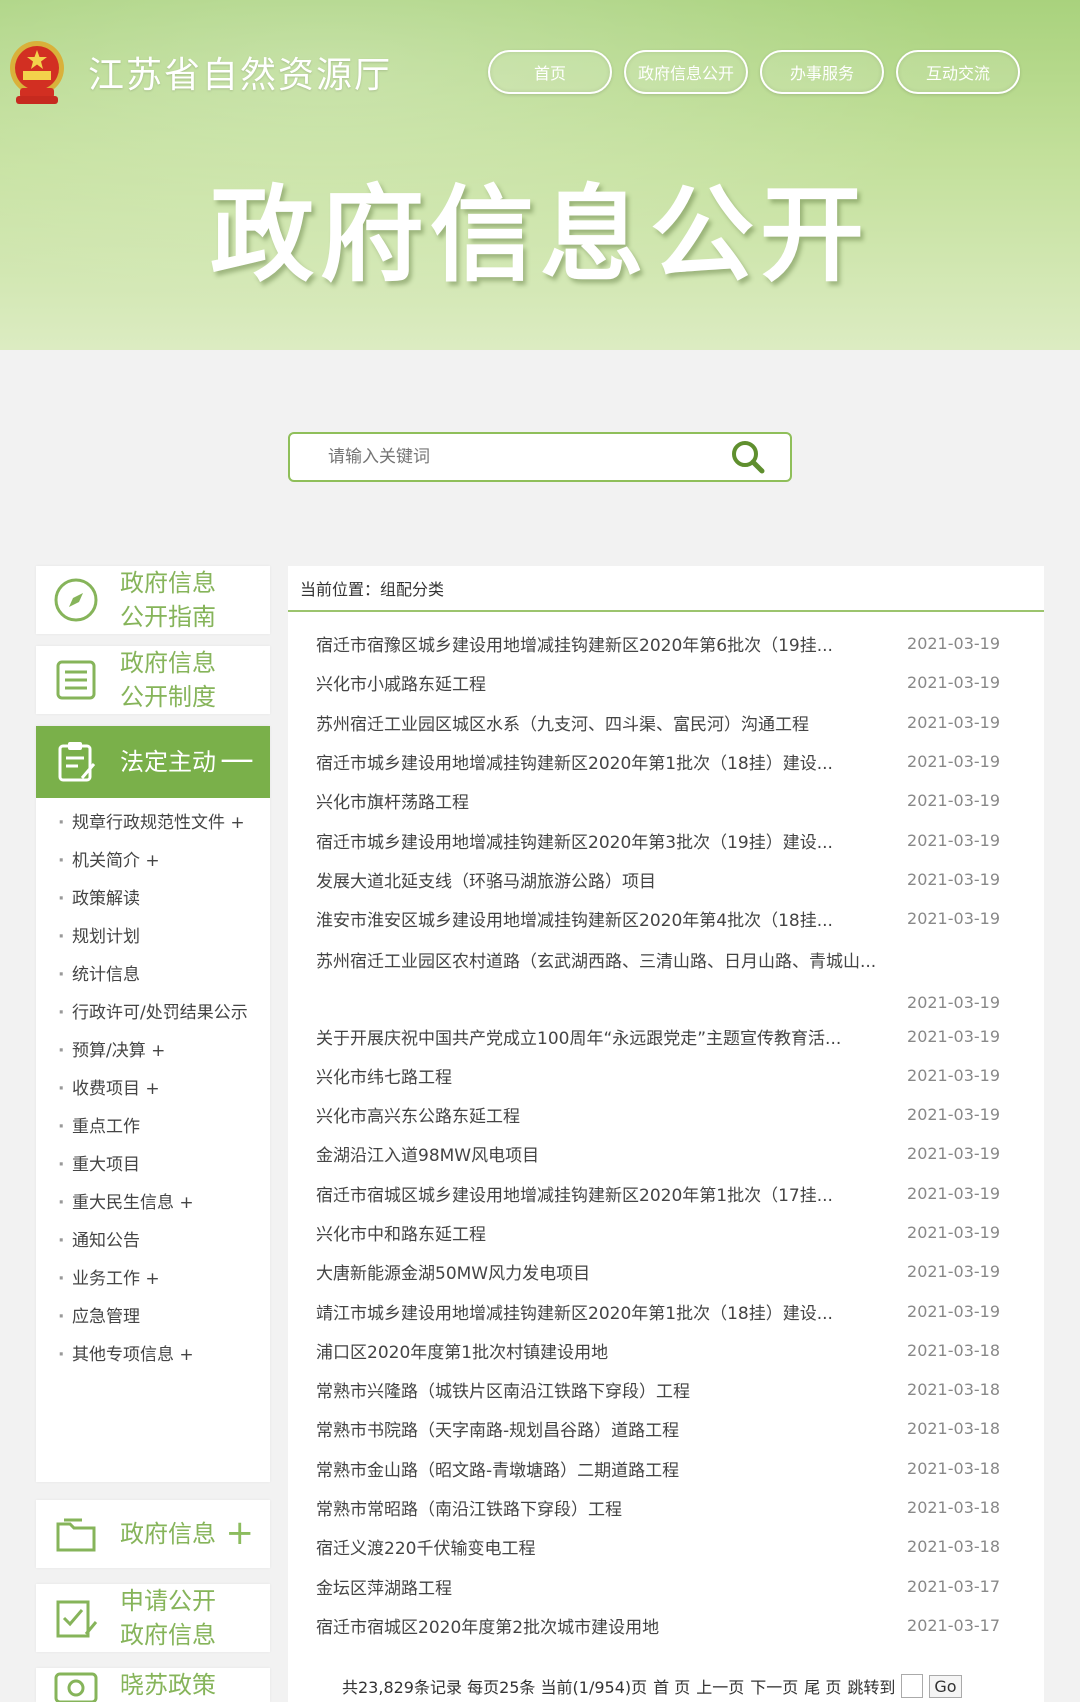 This screenshot has width=1080, height=1702. I want to click on list-item: 苏州宿迁工业园区城区水系（九支河、四斗渠、富民河）沟通工程 2021-03-19, so click(680, 722).